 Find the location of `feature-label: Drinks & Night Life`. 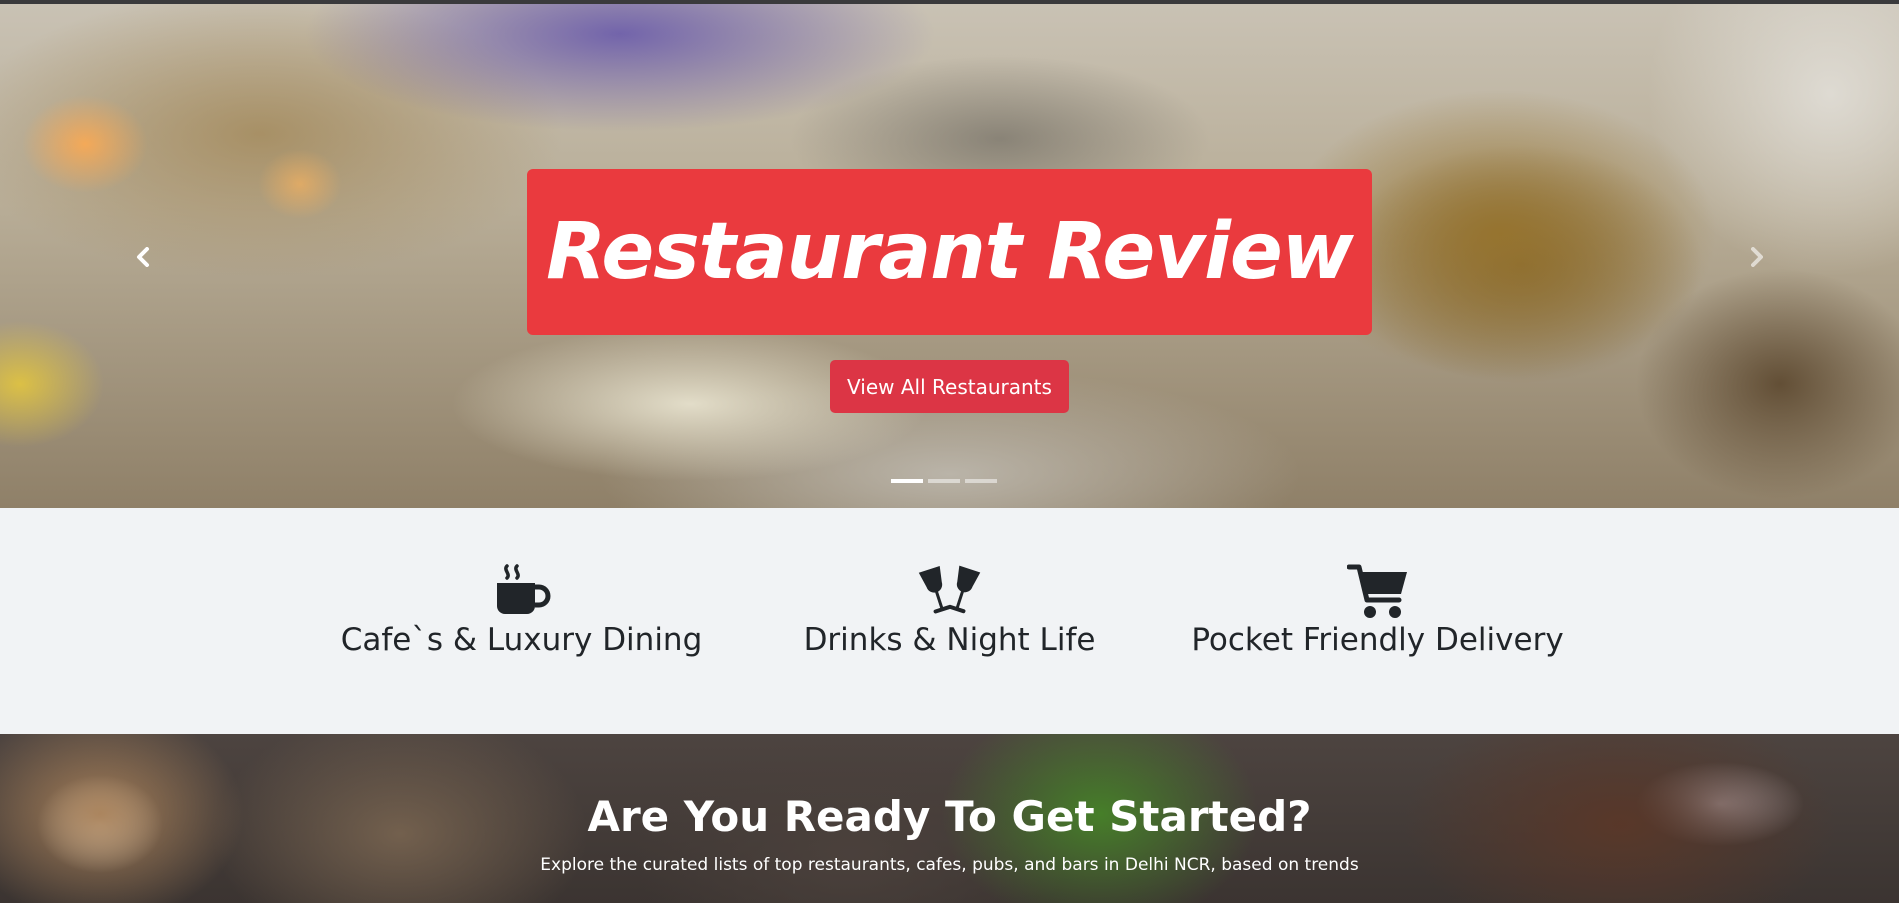

feature-label: Drinks & Night Life is located at coordinates (949, 640).